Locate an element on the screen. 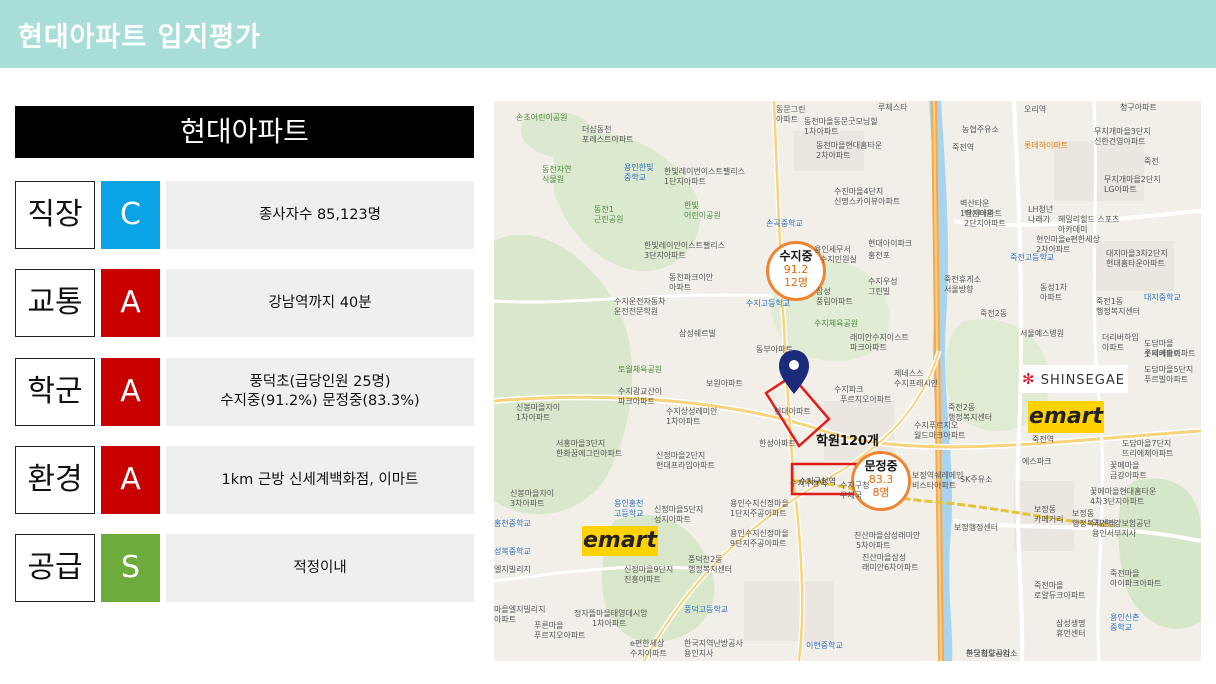  map-place-label: 푸르지오아파트 is located at coordinates (560, 635).